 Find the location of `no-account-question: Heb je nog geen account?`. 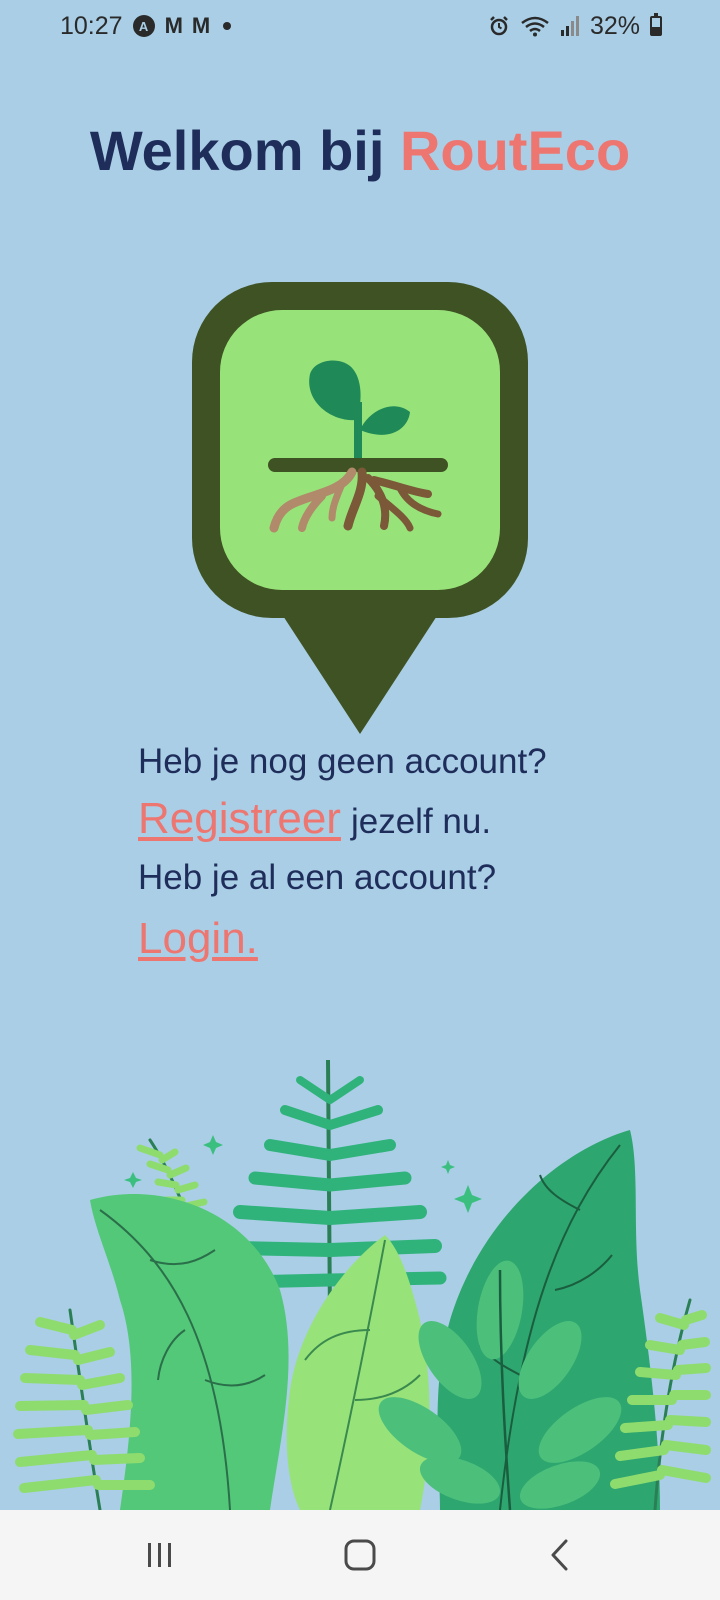

no-account-question: Heb je nog geen account? is located at coordinates (342, 761).